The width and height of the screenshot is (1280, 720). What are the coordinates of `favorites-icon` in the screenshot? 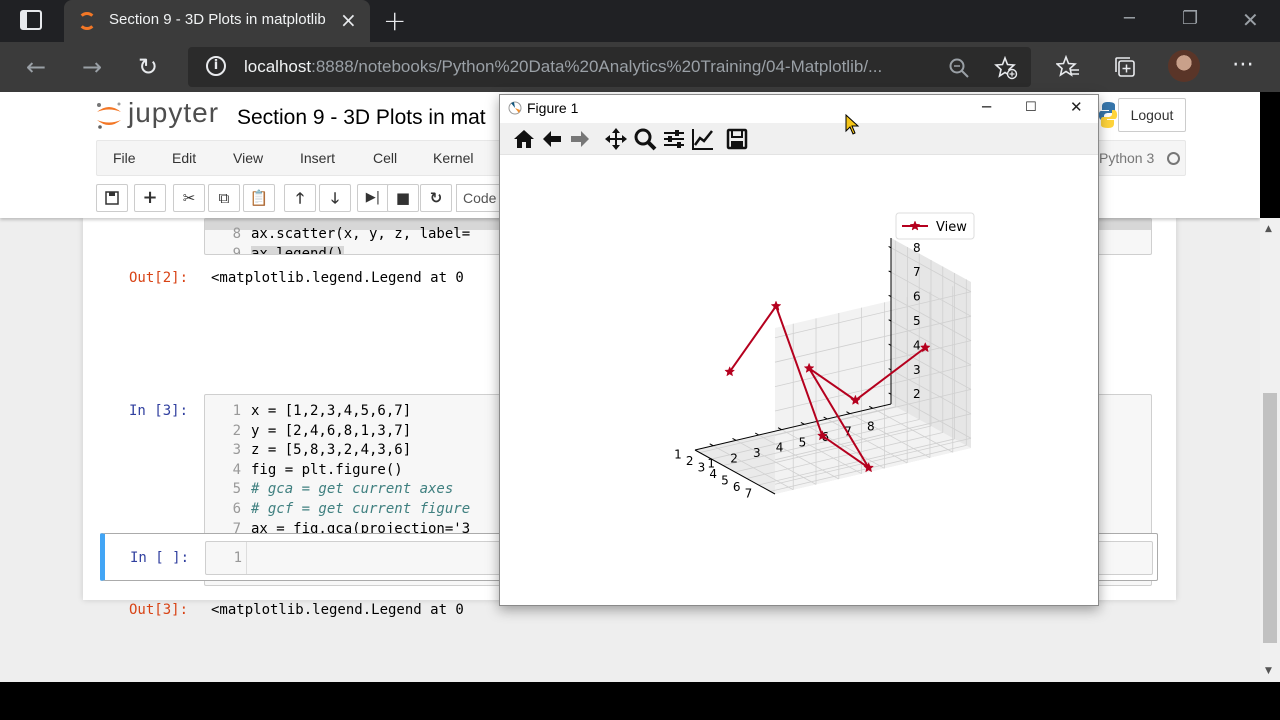 It's located at (1068, 67).